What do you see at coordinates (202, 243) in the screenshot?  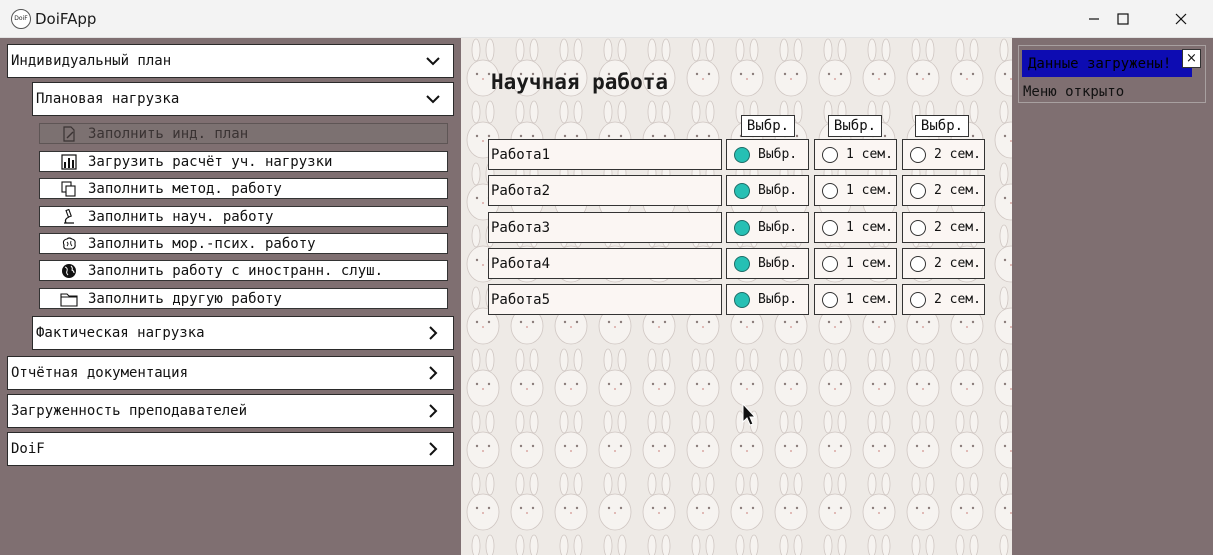 I see `sub-item-label: Заполнить мор.-псих. работу` at bounding box center [202, 243].